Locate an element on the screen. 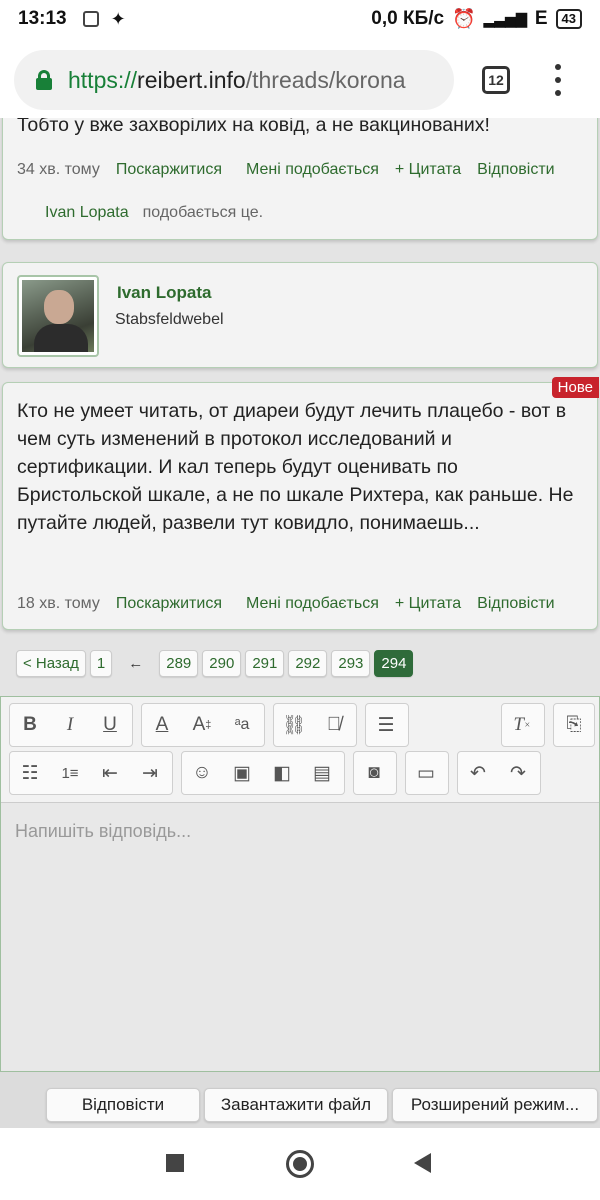 The image size is (600, 1200). post-time: 34 хв. тому is located at coordinates (58, 170).